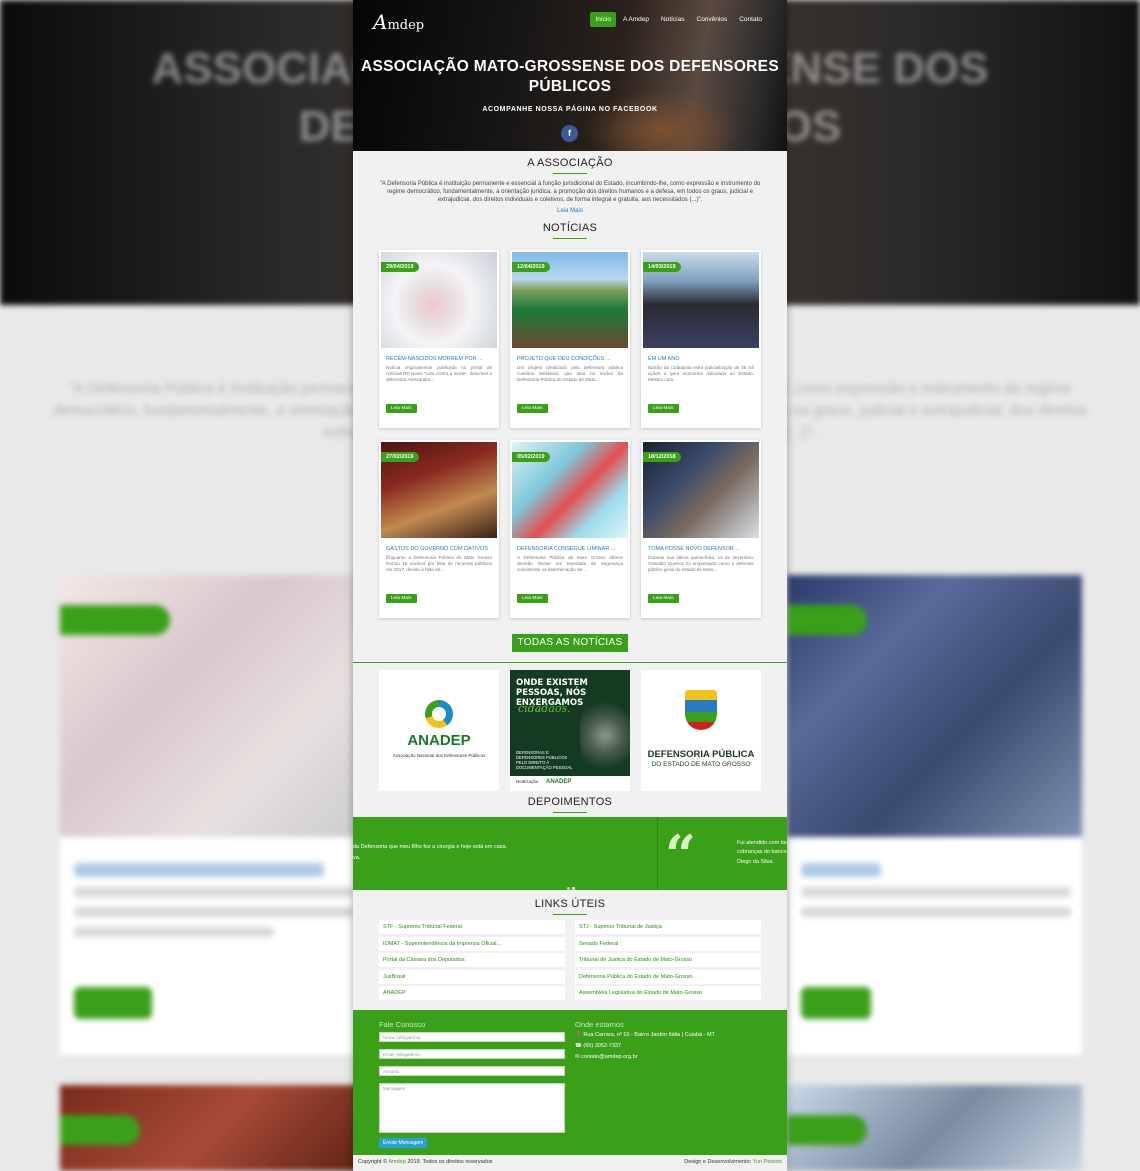 The width and height of the screenshot is (1140, 1171). Describe the element at coordinates (570, 165) in the screenshot. I see `association-title: A ASSOCIAÇÃO` at that location.